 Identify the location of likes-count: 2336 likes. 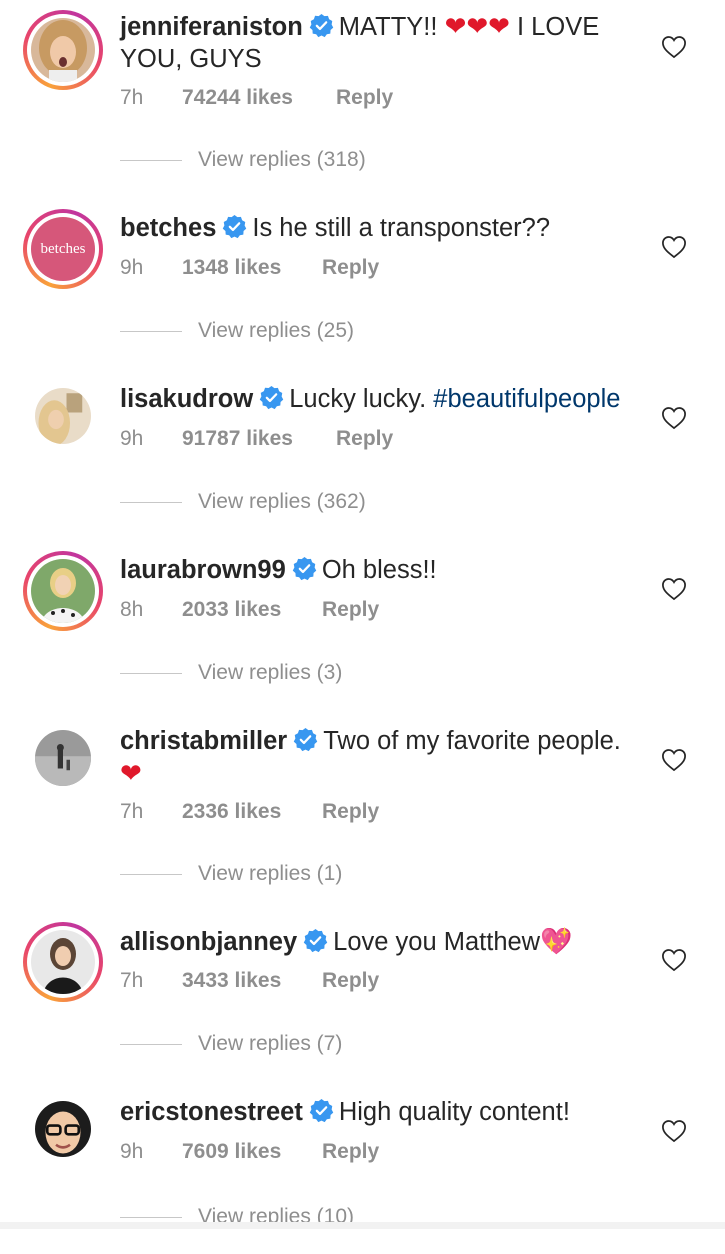
(231, 812).